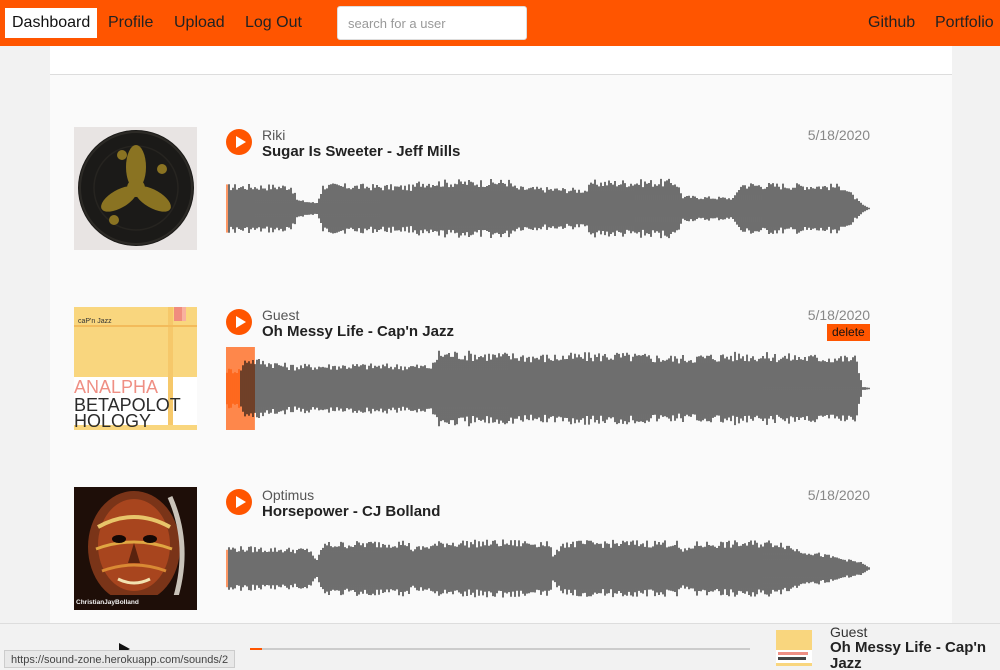  I want to click on nav-logout-link: Log Out, so click(273, 23).